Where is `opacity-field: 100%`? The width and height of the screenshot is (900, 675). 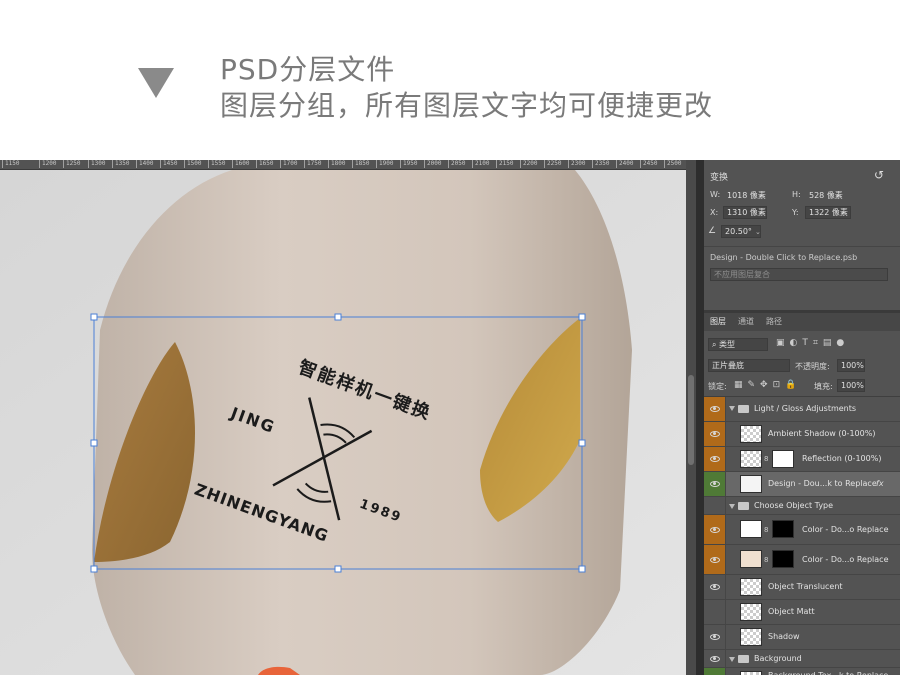
opacity-field: 100% is located at coordinates (851, 365).